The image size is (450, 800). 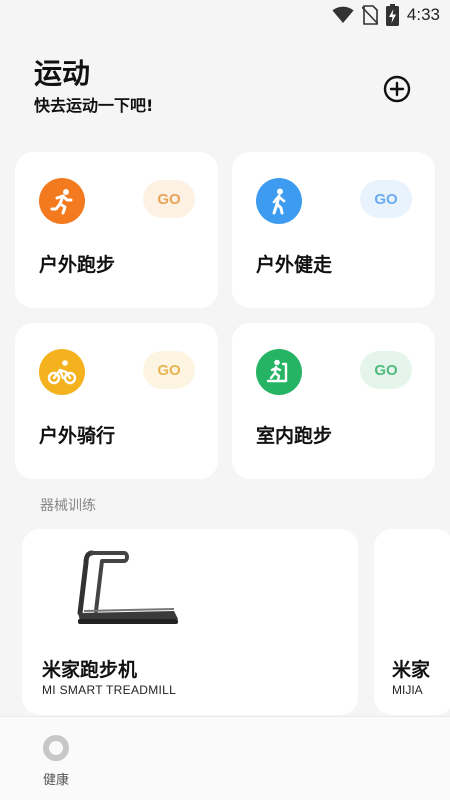 What do you see at coordinates (279, 201) in the screenshot?
I see `walking-icon` at bounding box center [279, 201].